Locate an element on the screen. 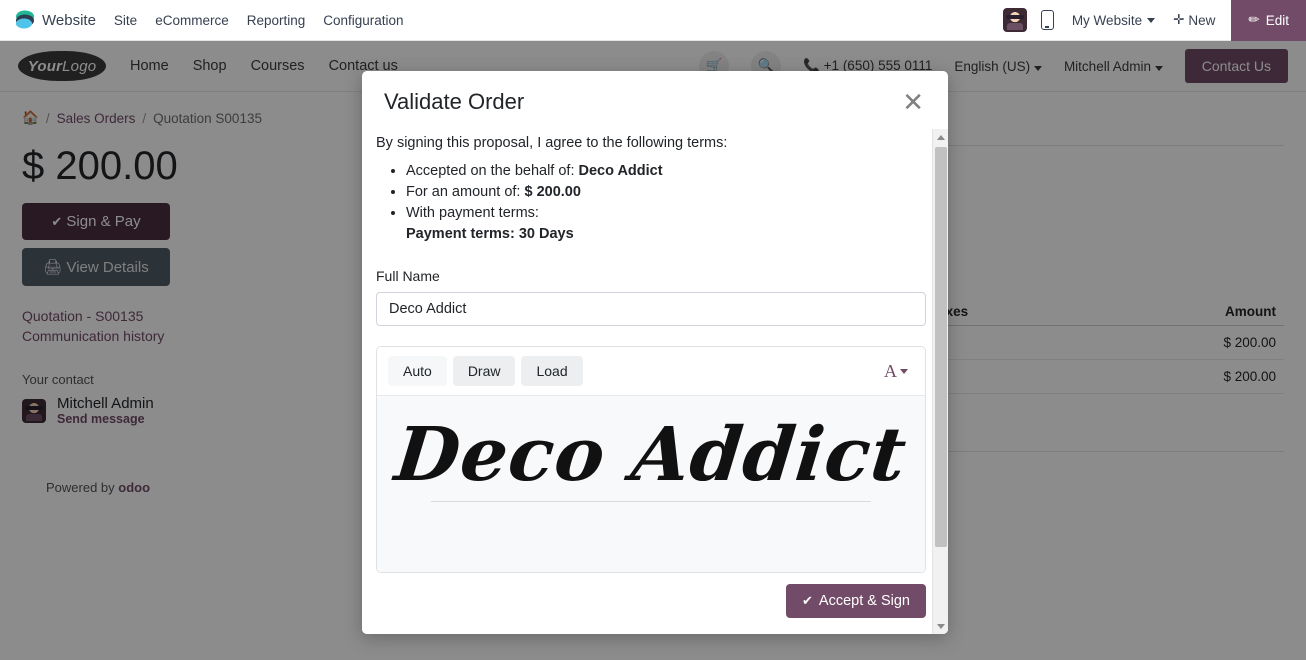  accept-and-sign-button: ✔ Accept & Sign is located at coordinates (856, 601).